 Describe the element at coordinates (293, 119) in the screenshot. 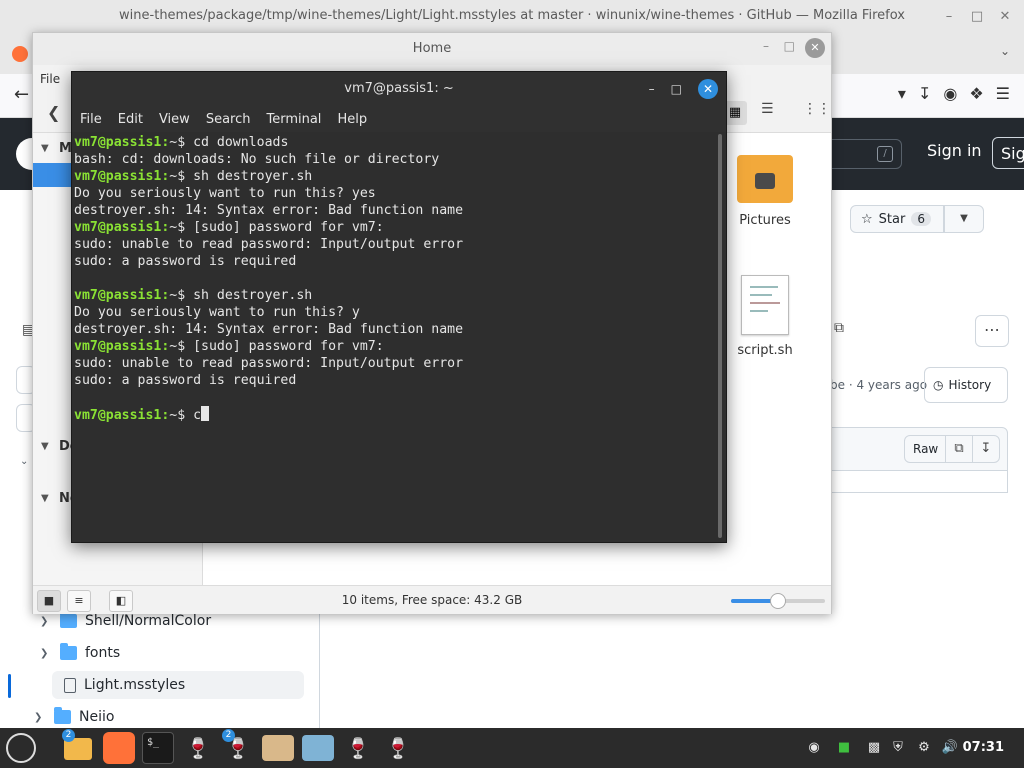

I see `terminal-menu-terminal: Terminal` at that location.